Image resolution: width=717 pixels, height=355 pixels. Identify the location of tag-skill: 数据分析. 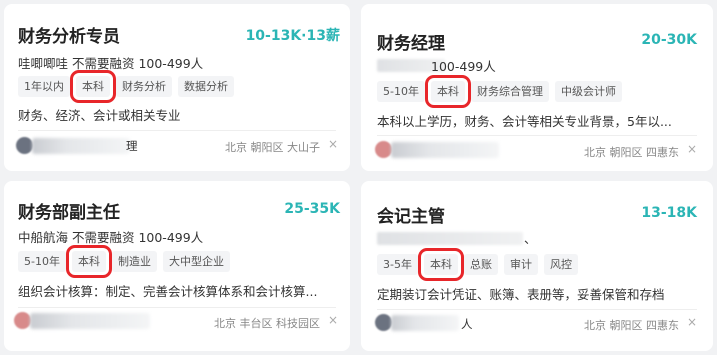
(206, 86).